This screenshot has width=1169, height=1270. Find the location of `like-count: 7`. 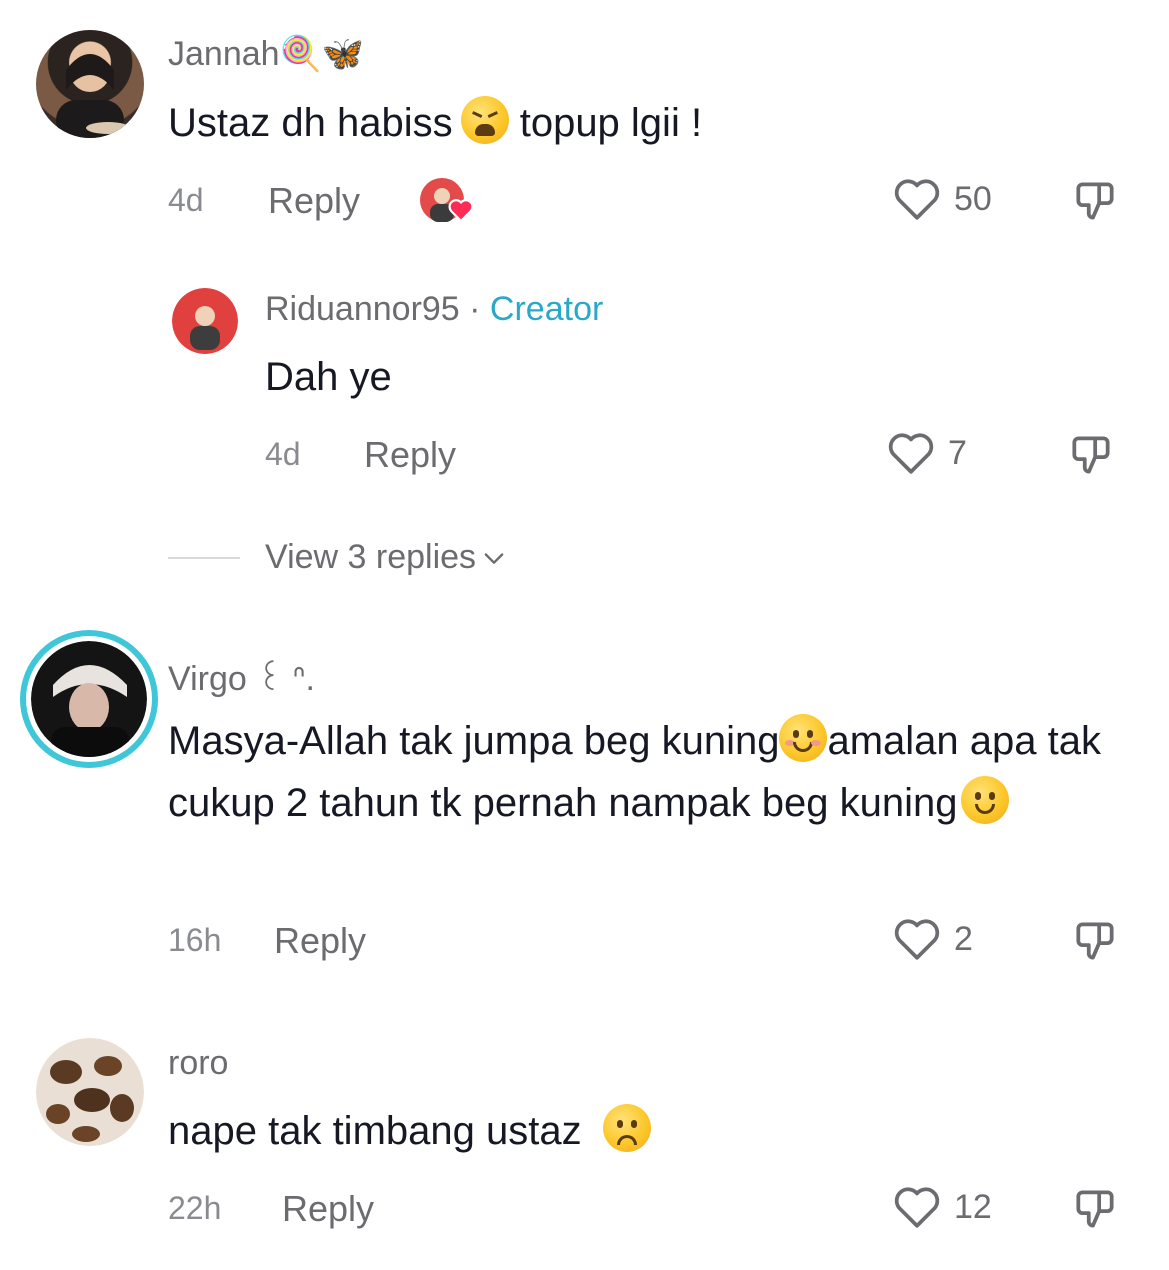

like-count: 7 is located at coordinates (957, 452).